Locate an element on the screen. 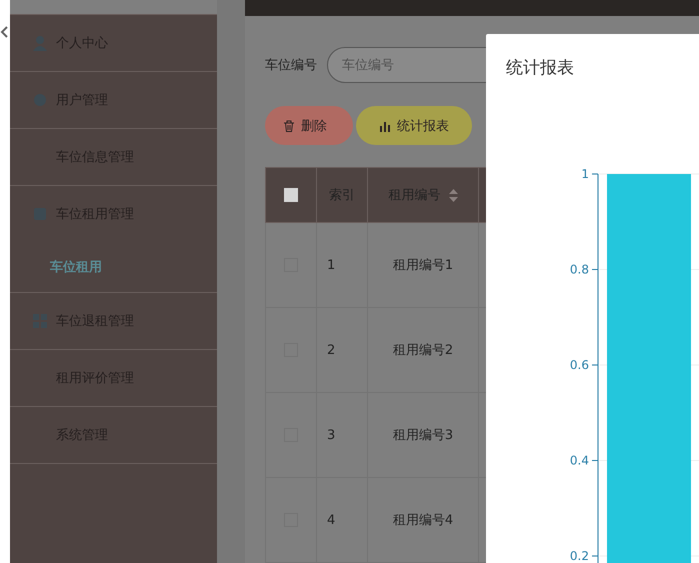 The image size is (699, 563). table-cell: 2 is located at coordinates (331, 350).